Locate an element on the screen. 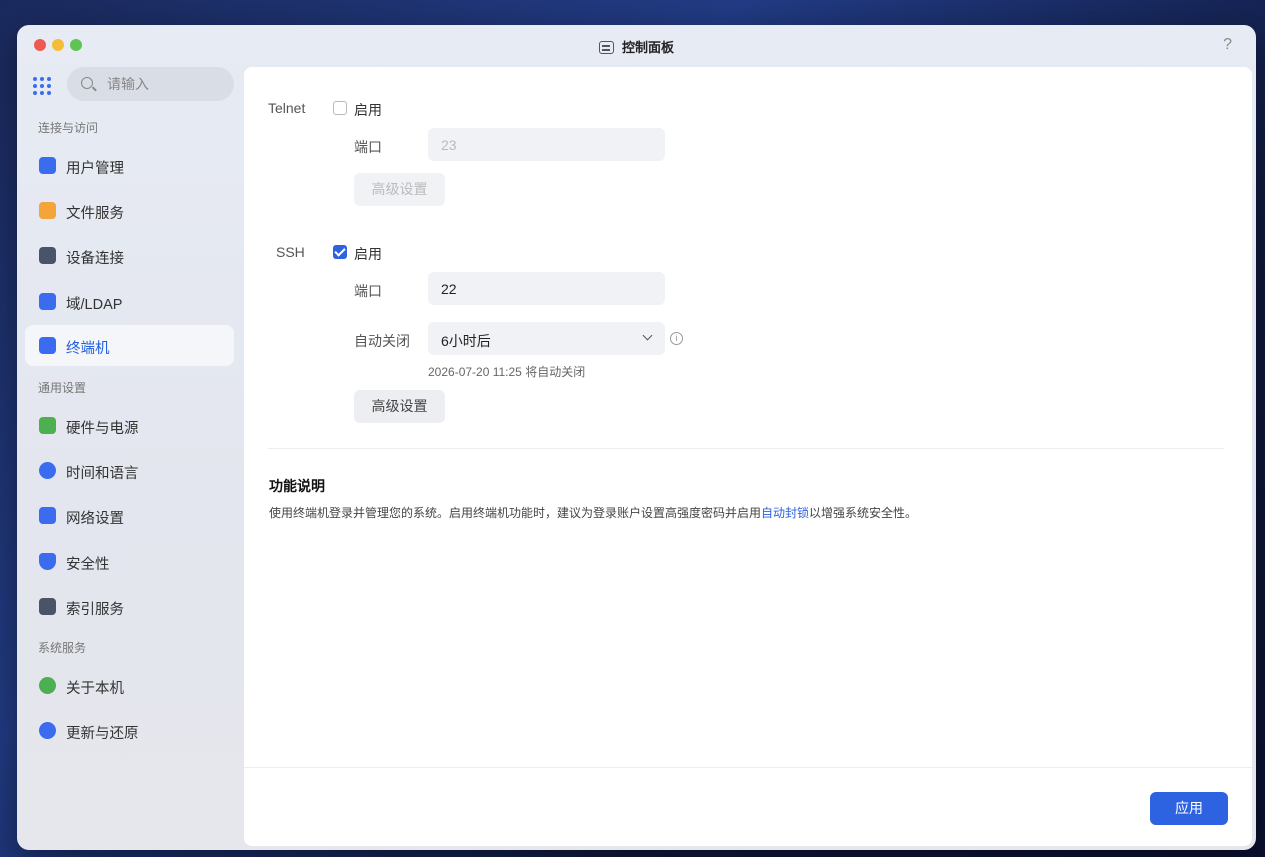  ssh-label: SSH is located at coordinates (290, 252).